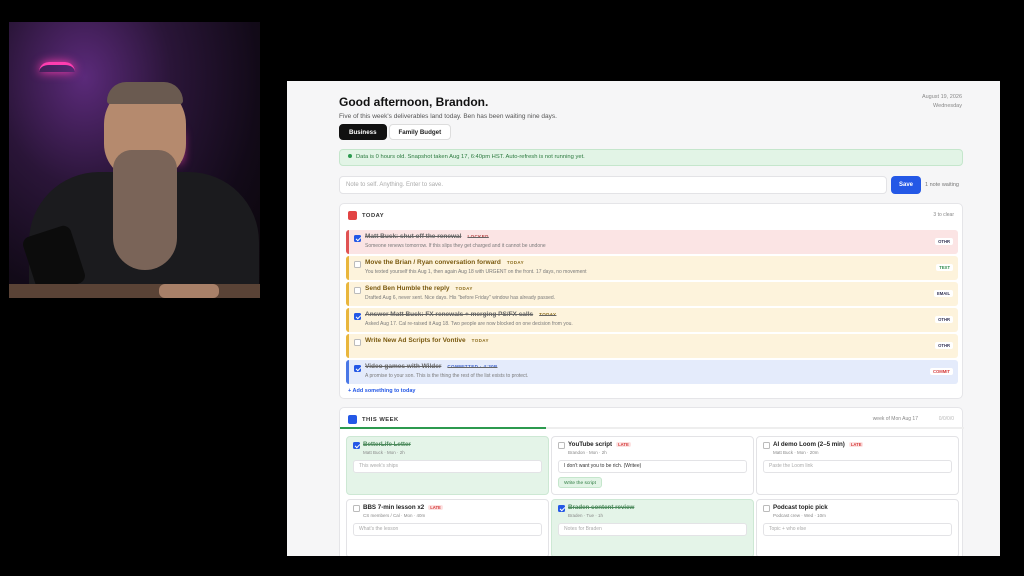  Describe the element at coordinates (943, 215) in the screenshot. I see `today-remaining: 3 to clear` at that location.